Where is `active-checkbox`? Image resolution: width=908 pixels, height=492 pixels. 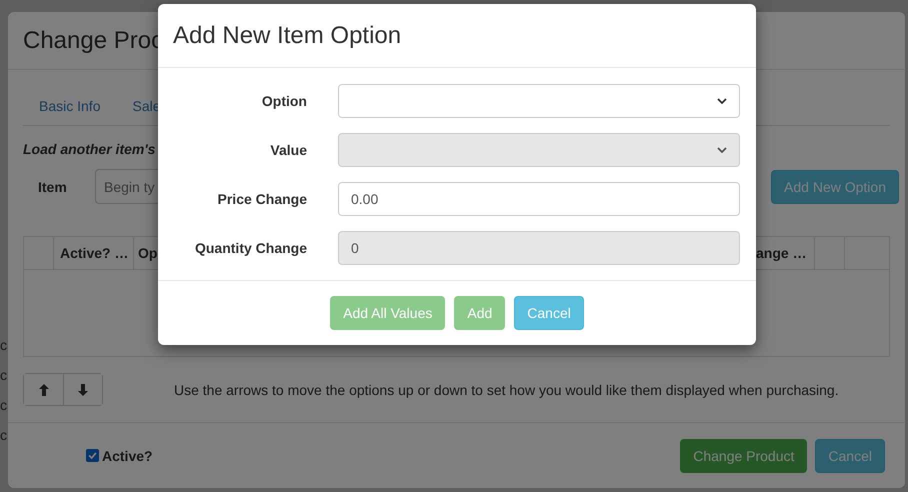 active-checkbox is located at coordinates (92, 455).